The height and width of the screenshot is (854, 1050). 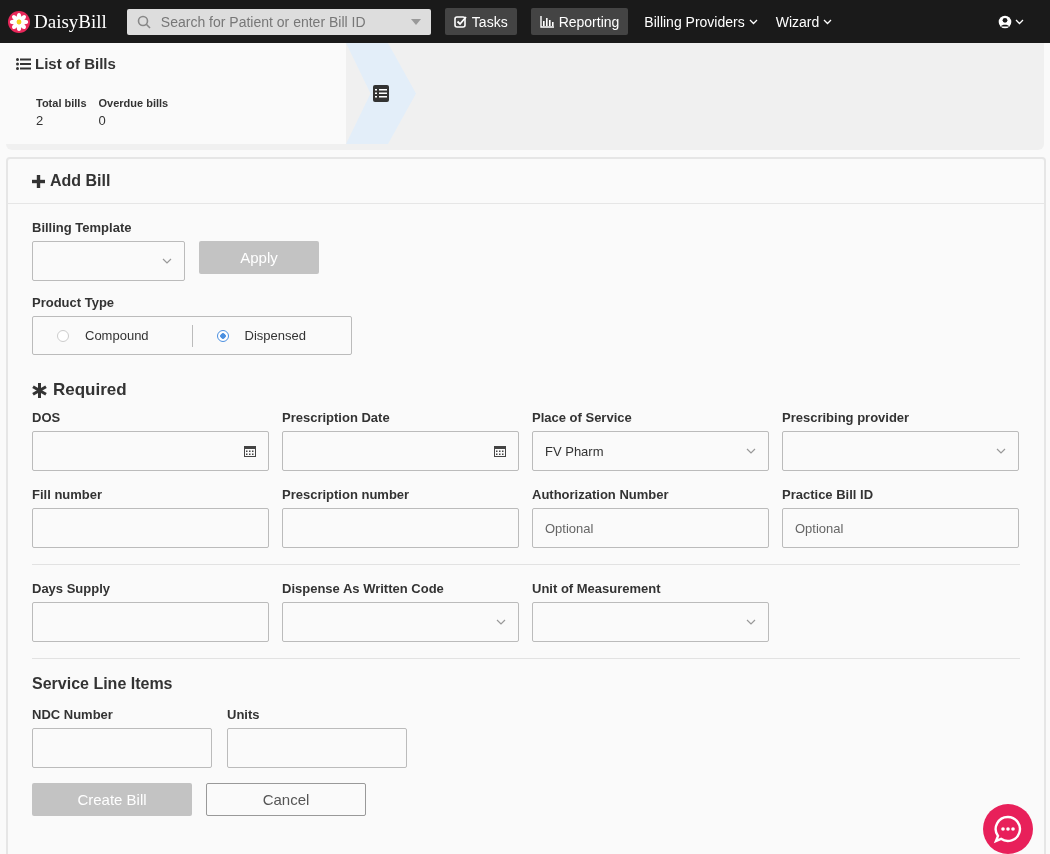 What do you see at coordinates (286, 799) in the screenshot?
I see `cancel-button: Cancel` at bounding box center [286, 799].